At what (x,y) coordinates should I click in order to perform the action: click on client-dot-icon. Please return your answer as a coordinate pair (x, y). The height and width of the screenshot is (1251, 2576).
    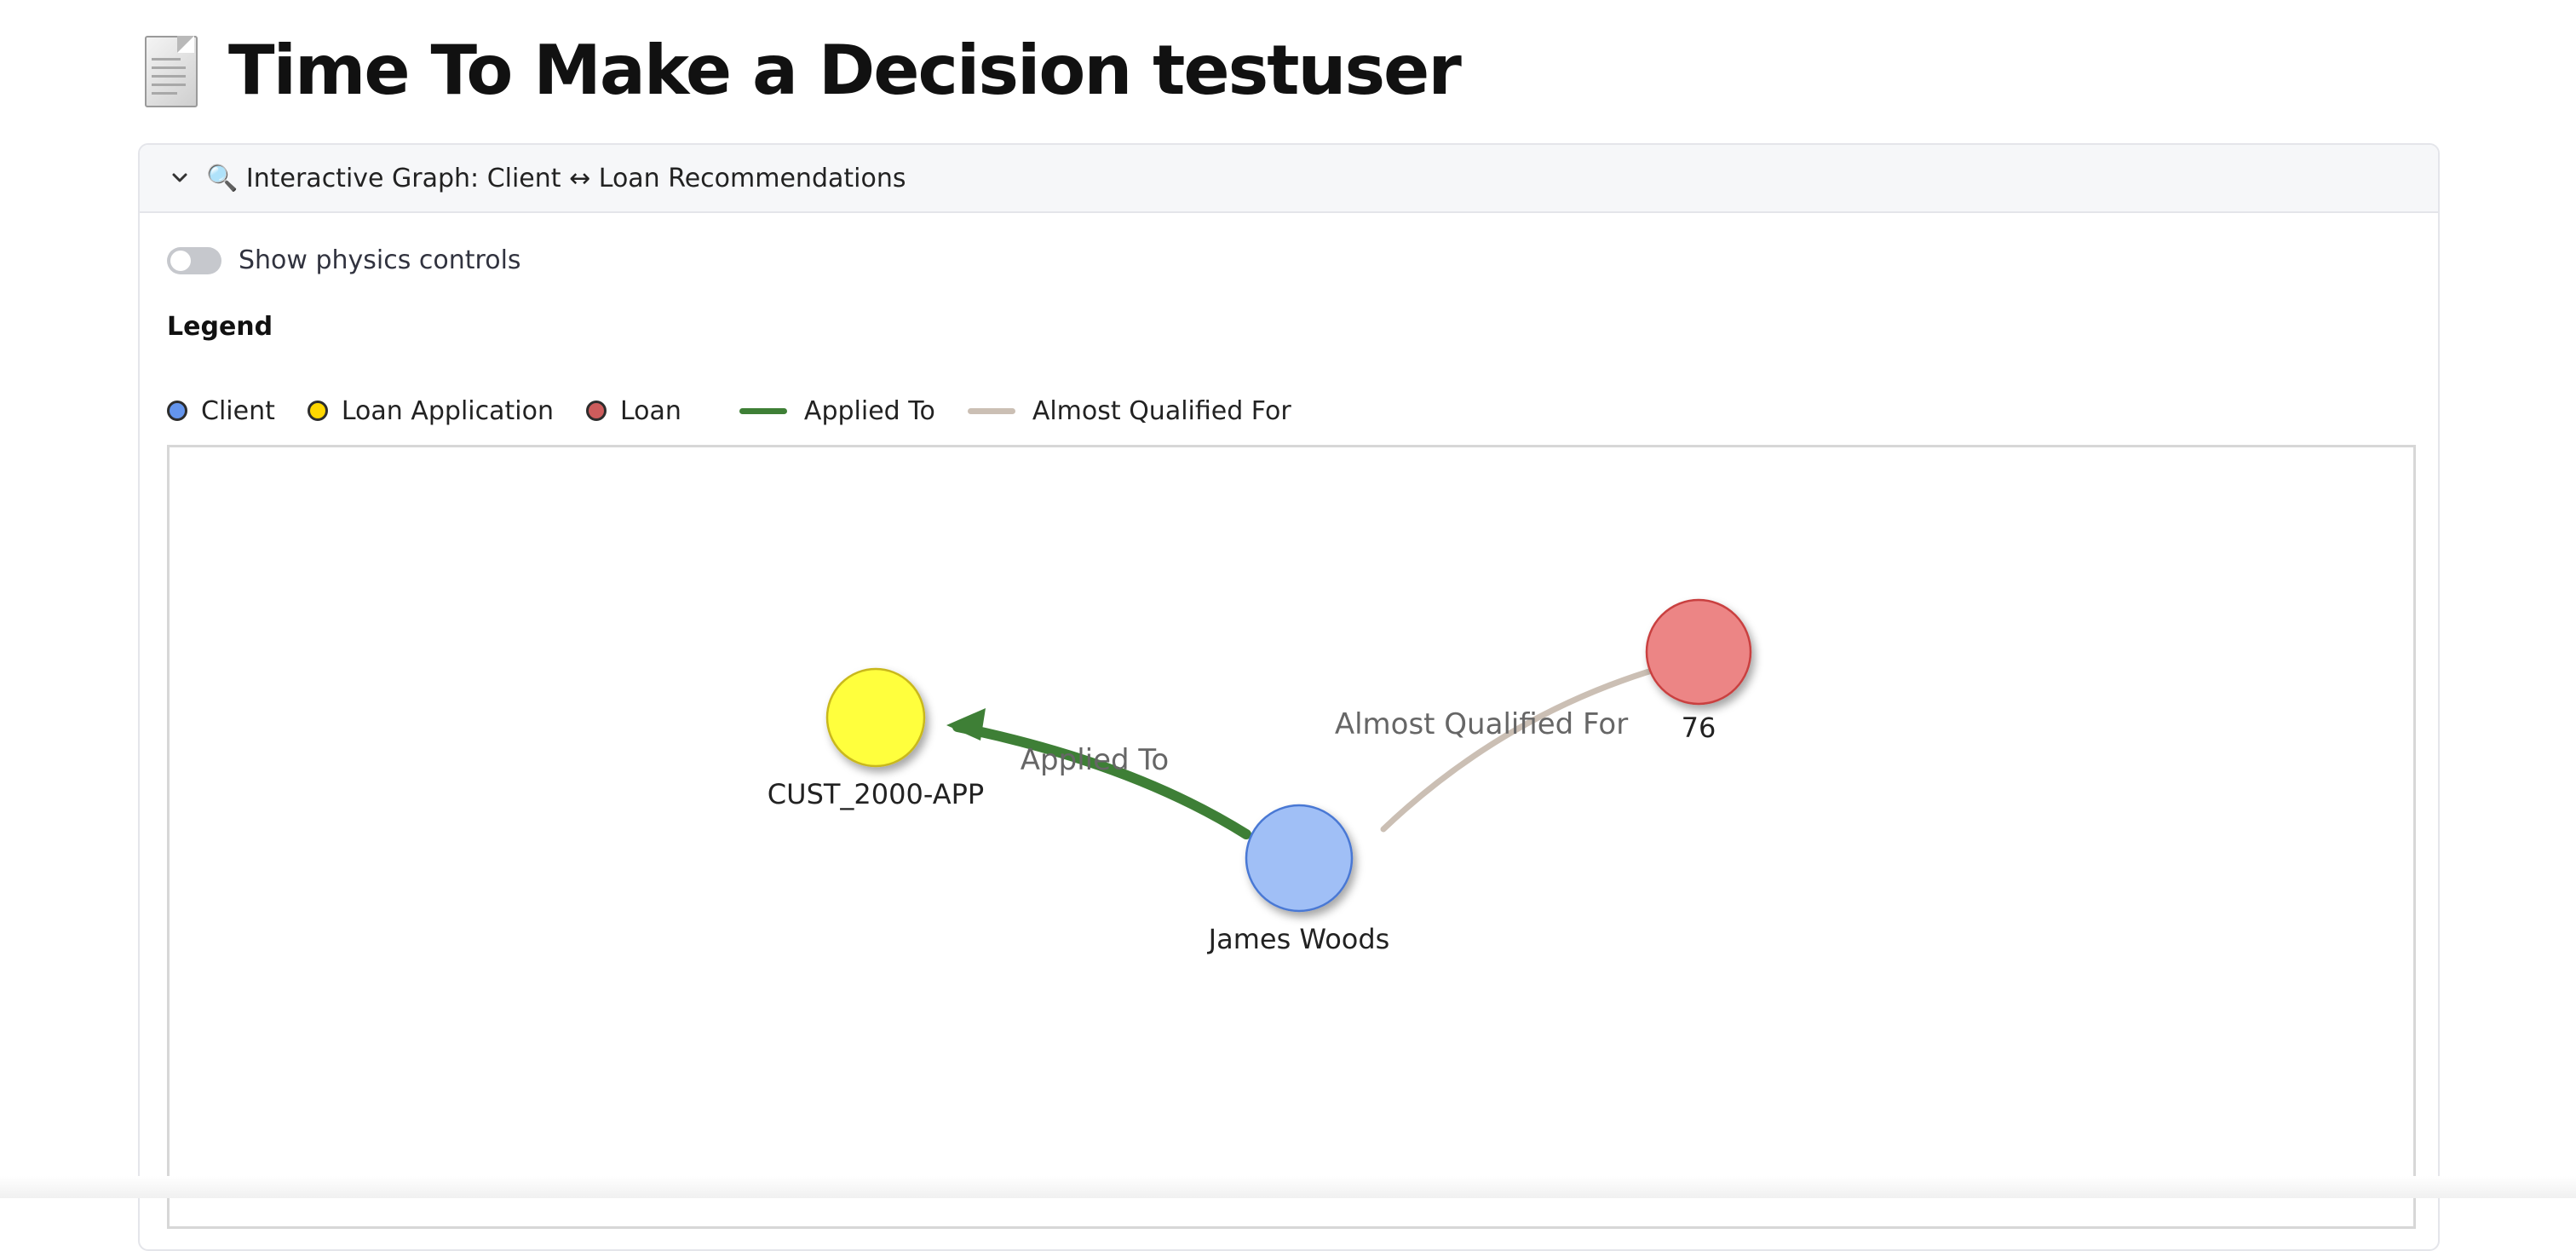
    Looking at the image, I should click on (177, 411).